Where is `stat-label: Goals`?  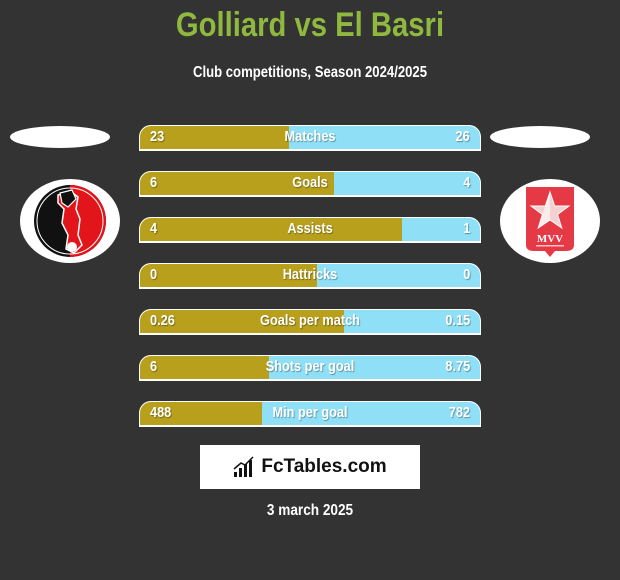
stat-label: Goals is located at coordinates (310, 182).